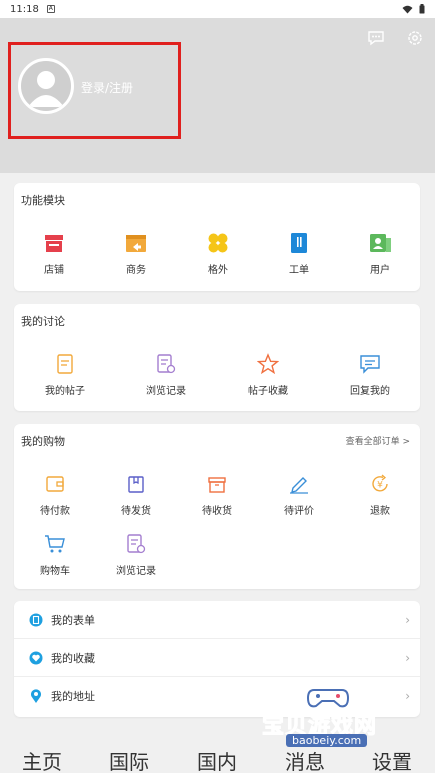 The image size is (435, 773). Describe the element at coordinates (217, 620) in the screenshot. I see `list-item-my-forms: 我的表单 ›` at that location.